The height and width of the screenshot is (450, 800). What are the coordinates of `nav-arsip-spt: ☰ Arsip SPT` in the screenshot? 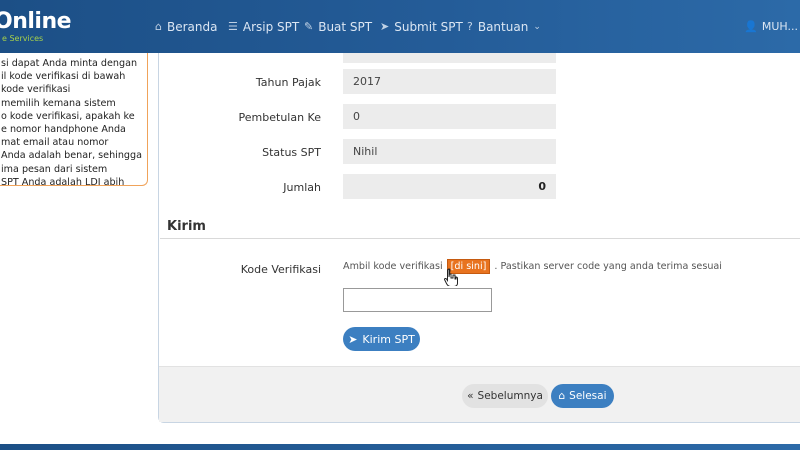 It's located at (263, 26).